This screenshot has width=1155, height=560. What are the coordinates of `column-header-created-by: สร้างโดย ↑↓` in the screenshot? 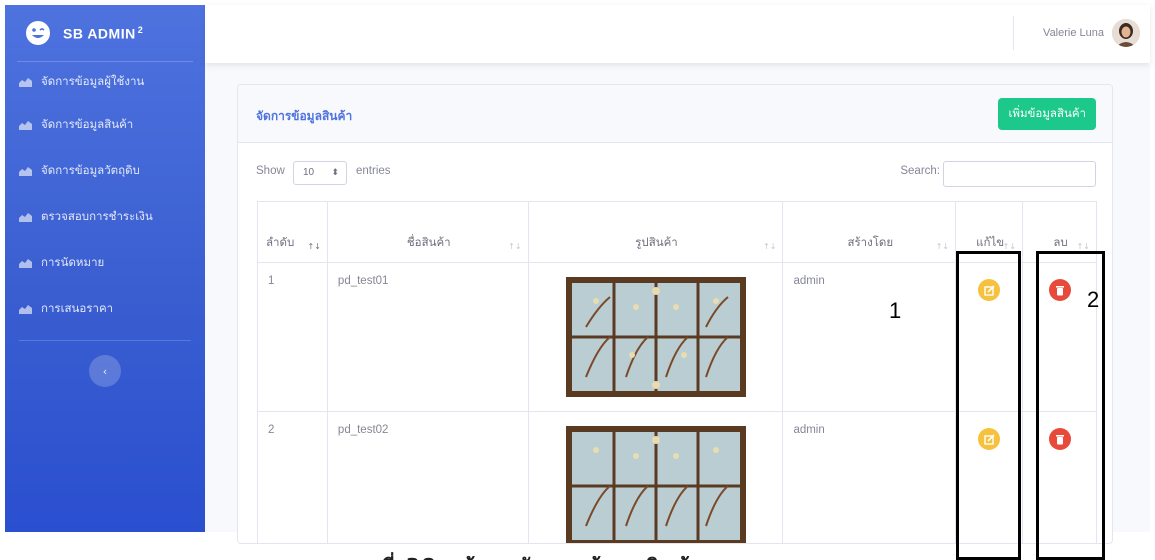 It's located at (869, 232).